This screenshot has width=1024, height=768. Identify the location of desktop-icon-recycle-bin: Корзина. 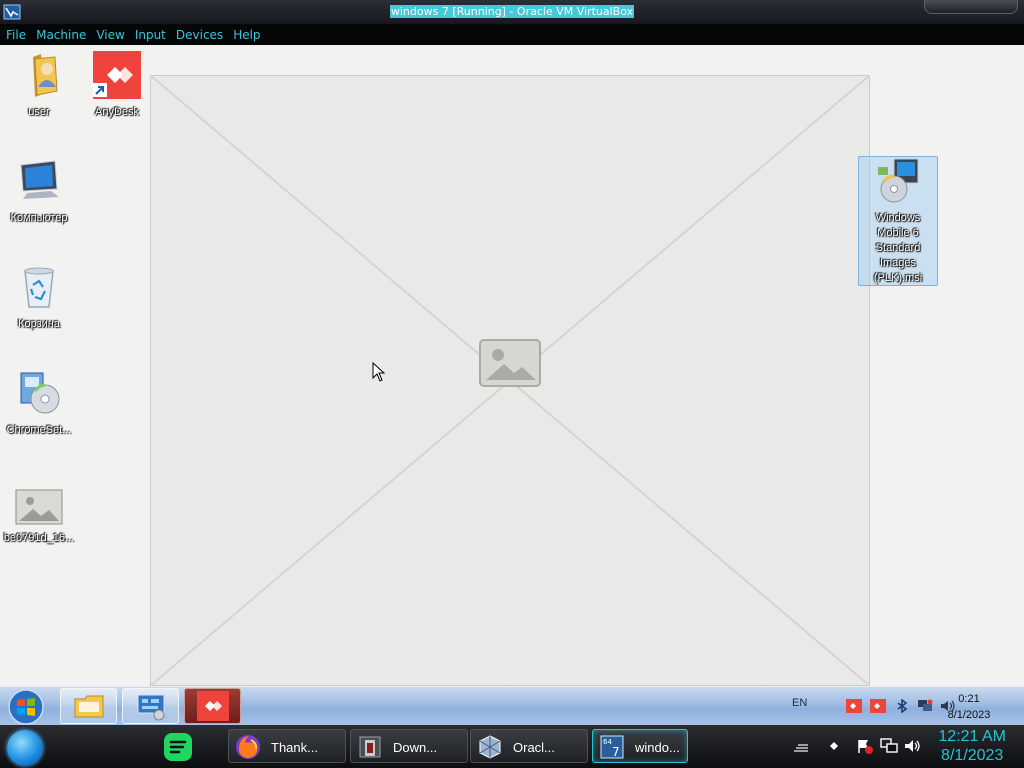
(39, 297).